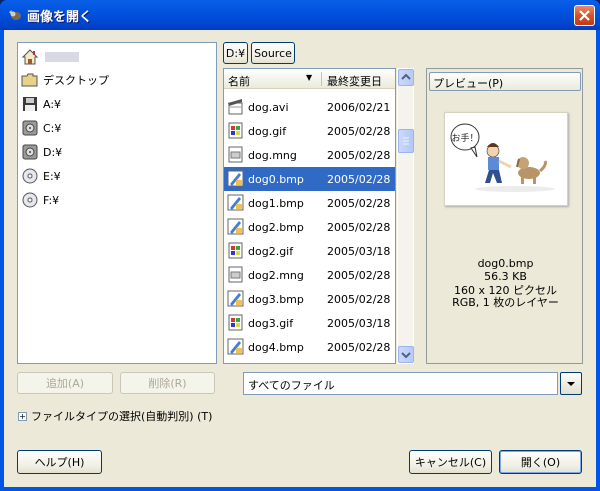  Describe the element at coordinates (505, 263) in the screenshot. I see `preview-filename: dog0.bmp` at that location.